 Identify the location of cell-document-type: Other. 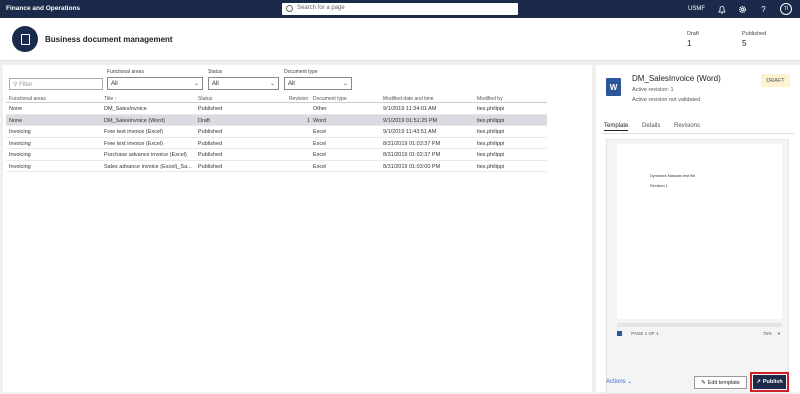
(320, 109).